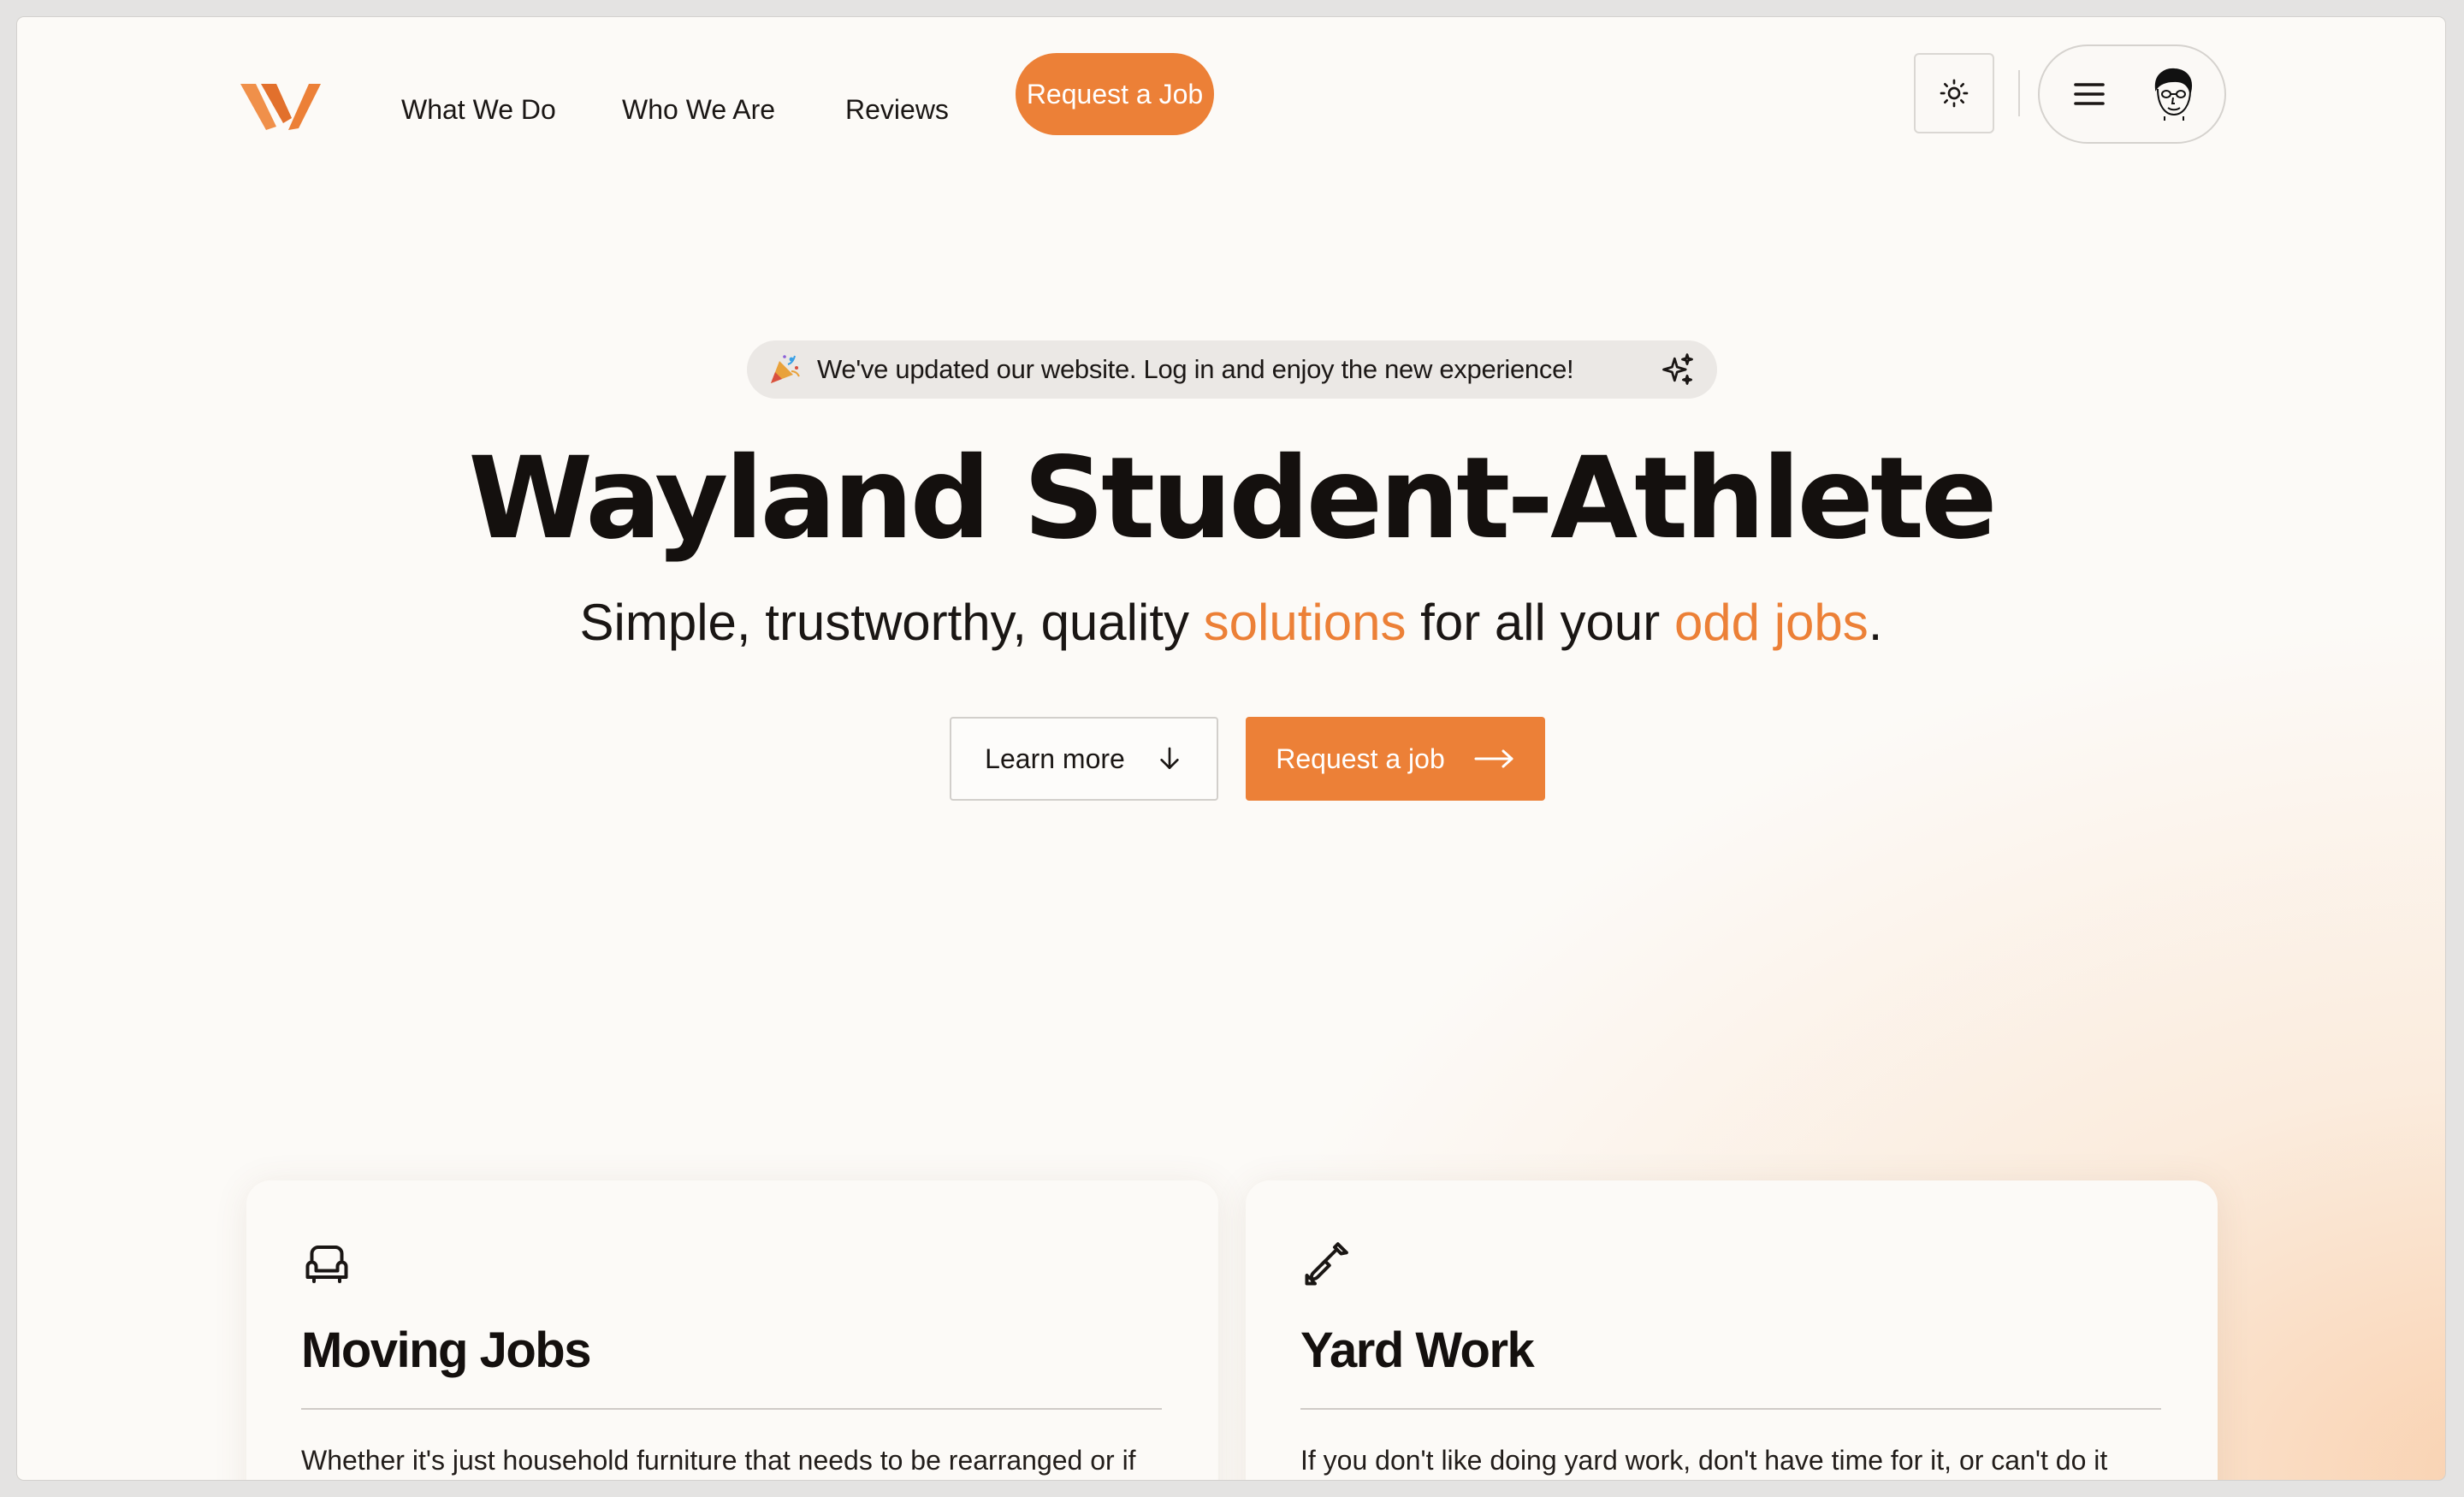 The width and height of the screenshot is (2464, 1497). Describe the element at coordinates (1540, 622) in the screenshot. I see `subtitle-text: for all your` at that location.